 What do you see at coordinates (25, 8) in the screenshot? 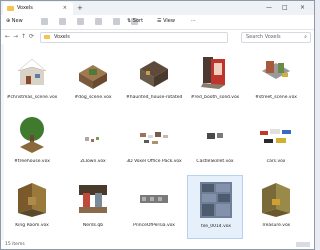
I see `tab-title: Voxels` at bounding box center [25, 8].